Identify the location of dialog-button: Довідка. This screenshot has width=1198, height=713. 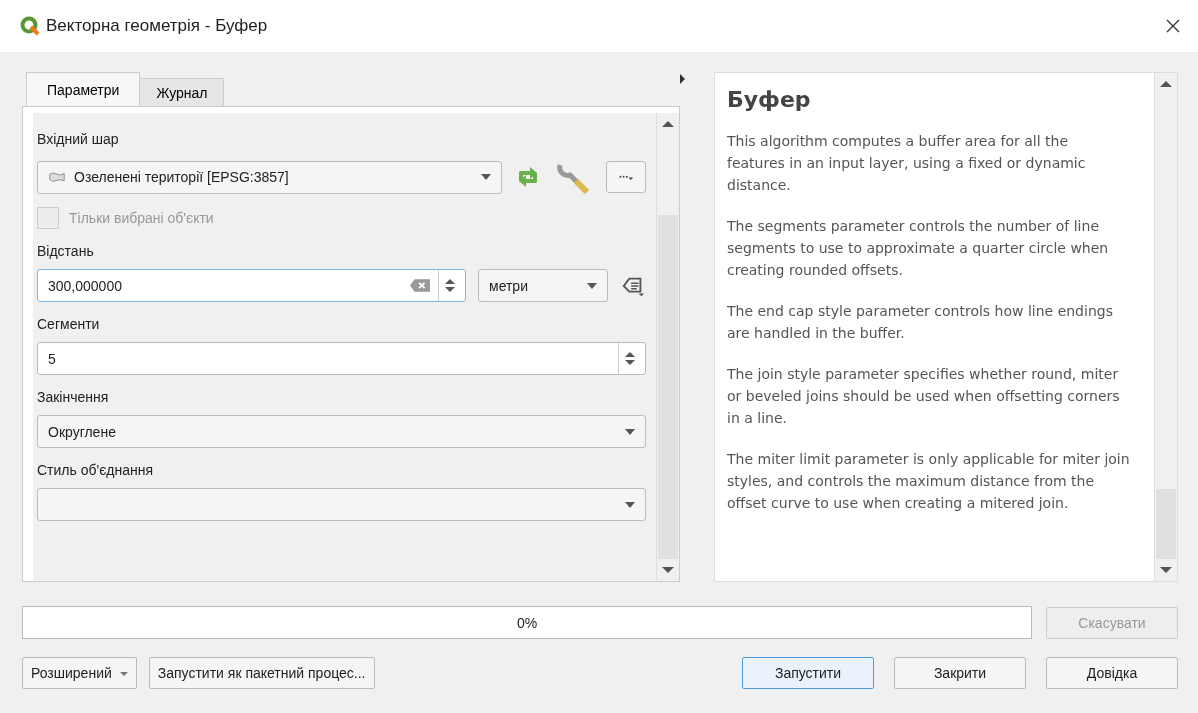
(1112, 673).